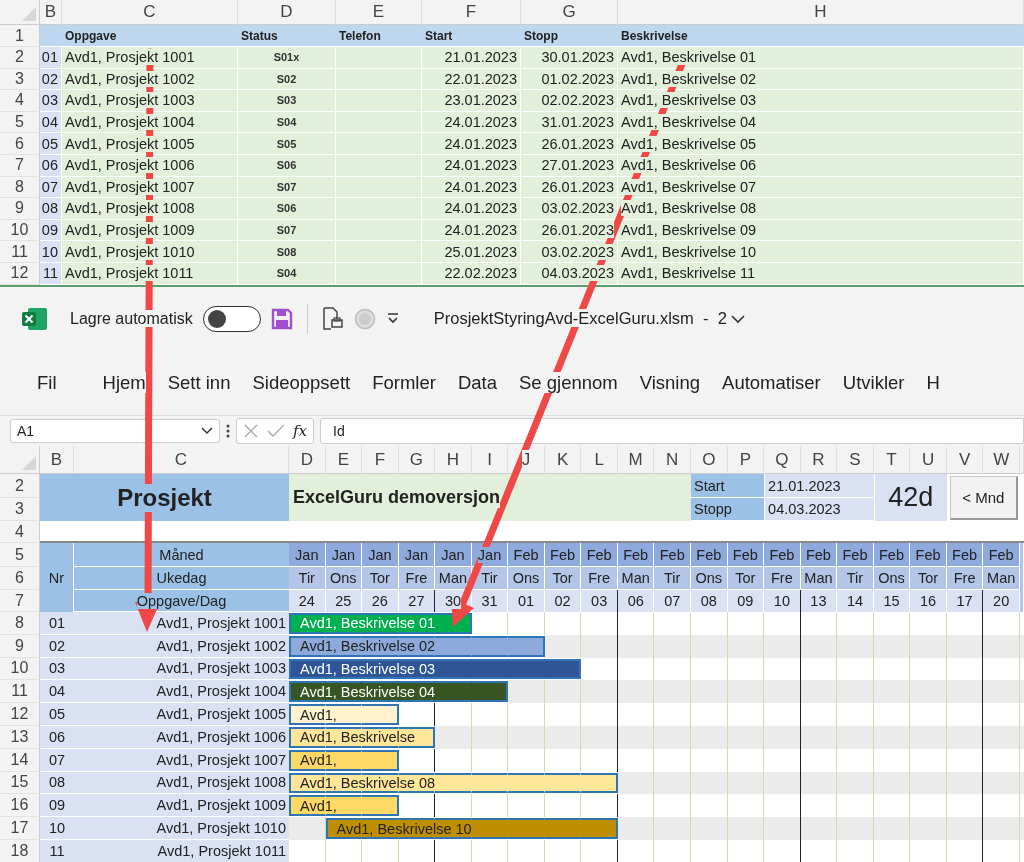 This screenshot has width=1024, height=862. Describe the element at coordinates (453, 555) in the screenshot. I see `month-cell: Jan` at that location.